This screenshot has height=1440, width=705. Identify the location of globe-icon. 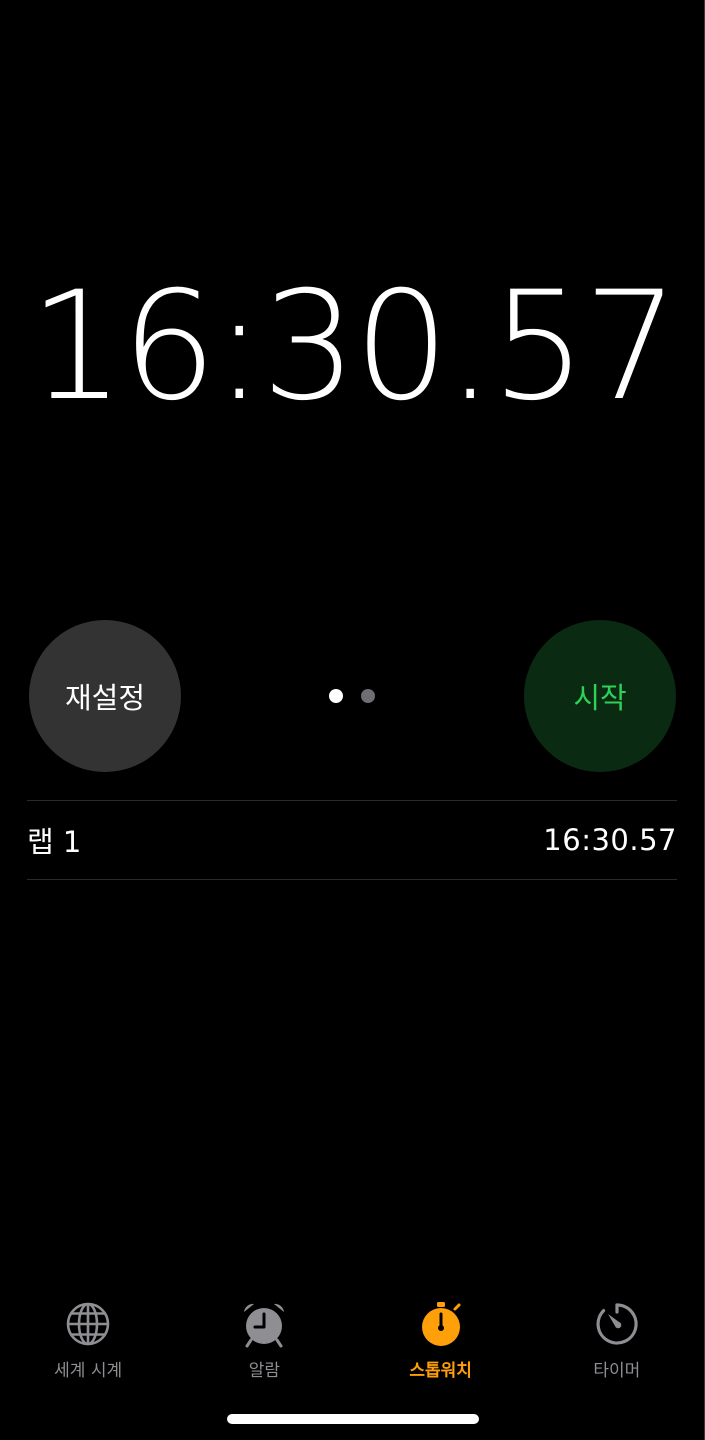
(88, 1324).